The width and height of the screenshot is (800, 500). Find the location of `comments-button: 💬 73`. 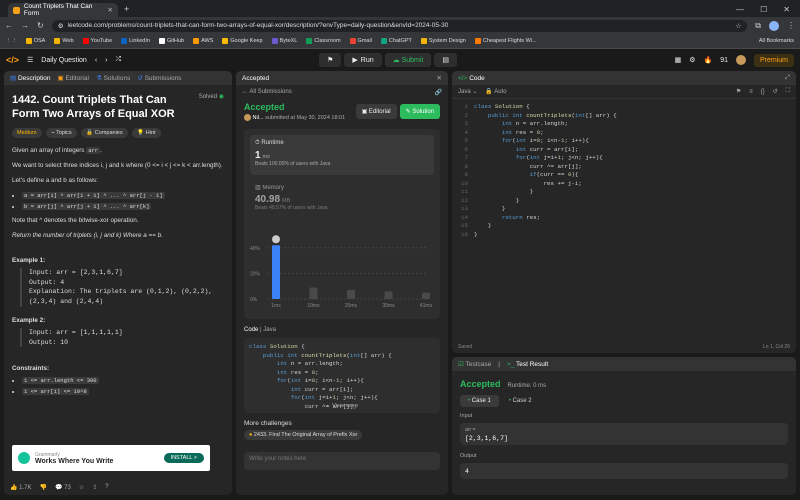

comments-button: 💬 73 is located at coordinates (63, 487).